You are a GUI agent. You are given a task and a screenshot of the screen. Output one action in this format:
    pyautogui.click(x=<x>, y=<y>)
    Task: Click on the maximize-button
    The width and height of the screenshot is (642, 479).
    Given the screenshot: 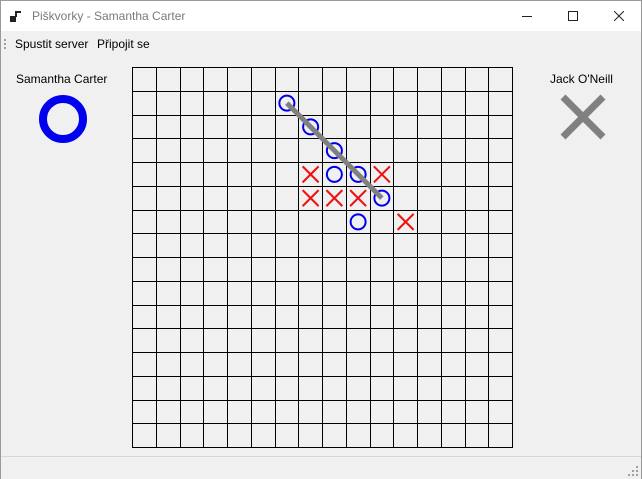 What is the action you would take?
    pyautogui.click(x=573, y=16)
    